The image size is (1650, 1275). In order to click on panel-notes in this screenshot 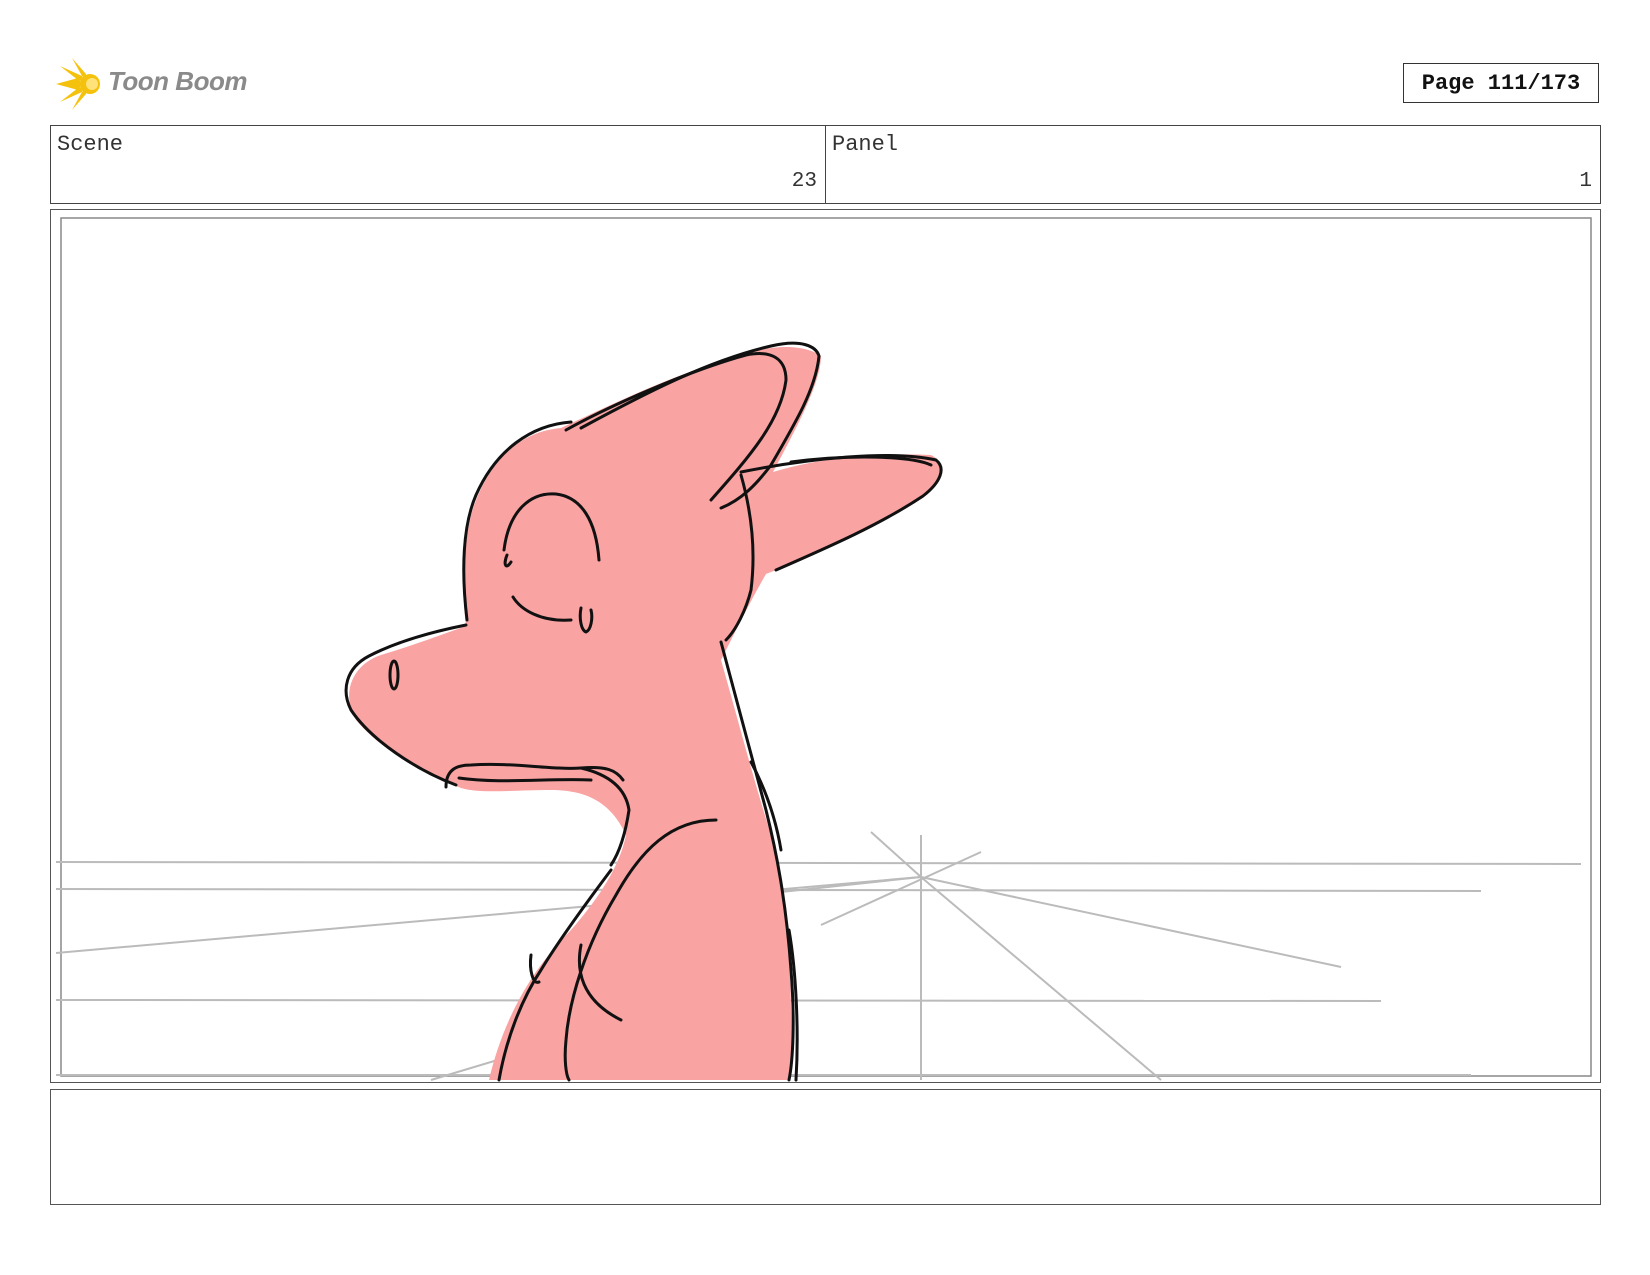, I will do `click(825, 1147)`.